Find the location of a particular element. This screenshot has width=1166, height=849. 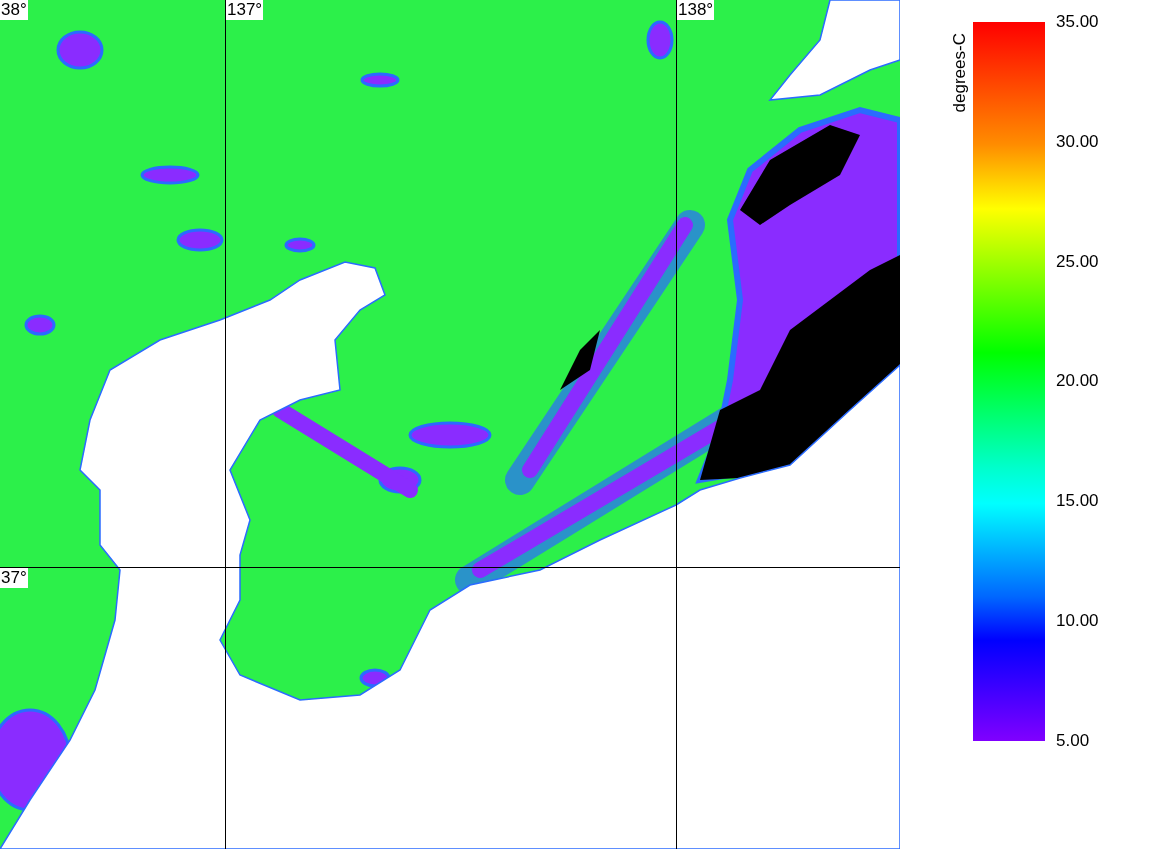

scale-tick-label: 15.00 is located at coordinates (1077, 501).